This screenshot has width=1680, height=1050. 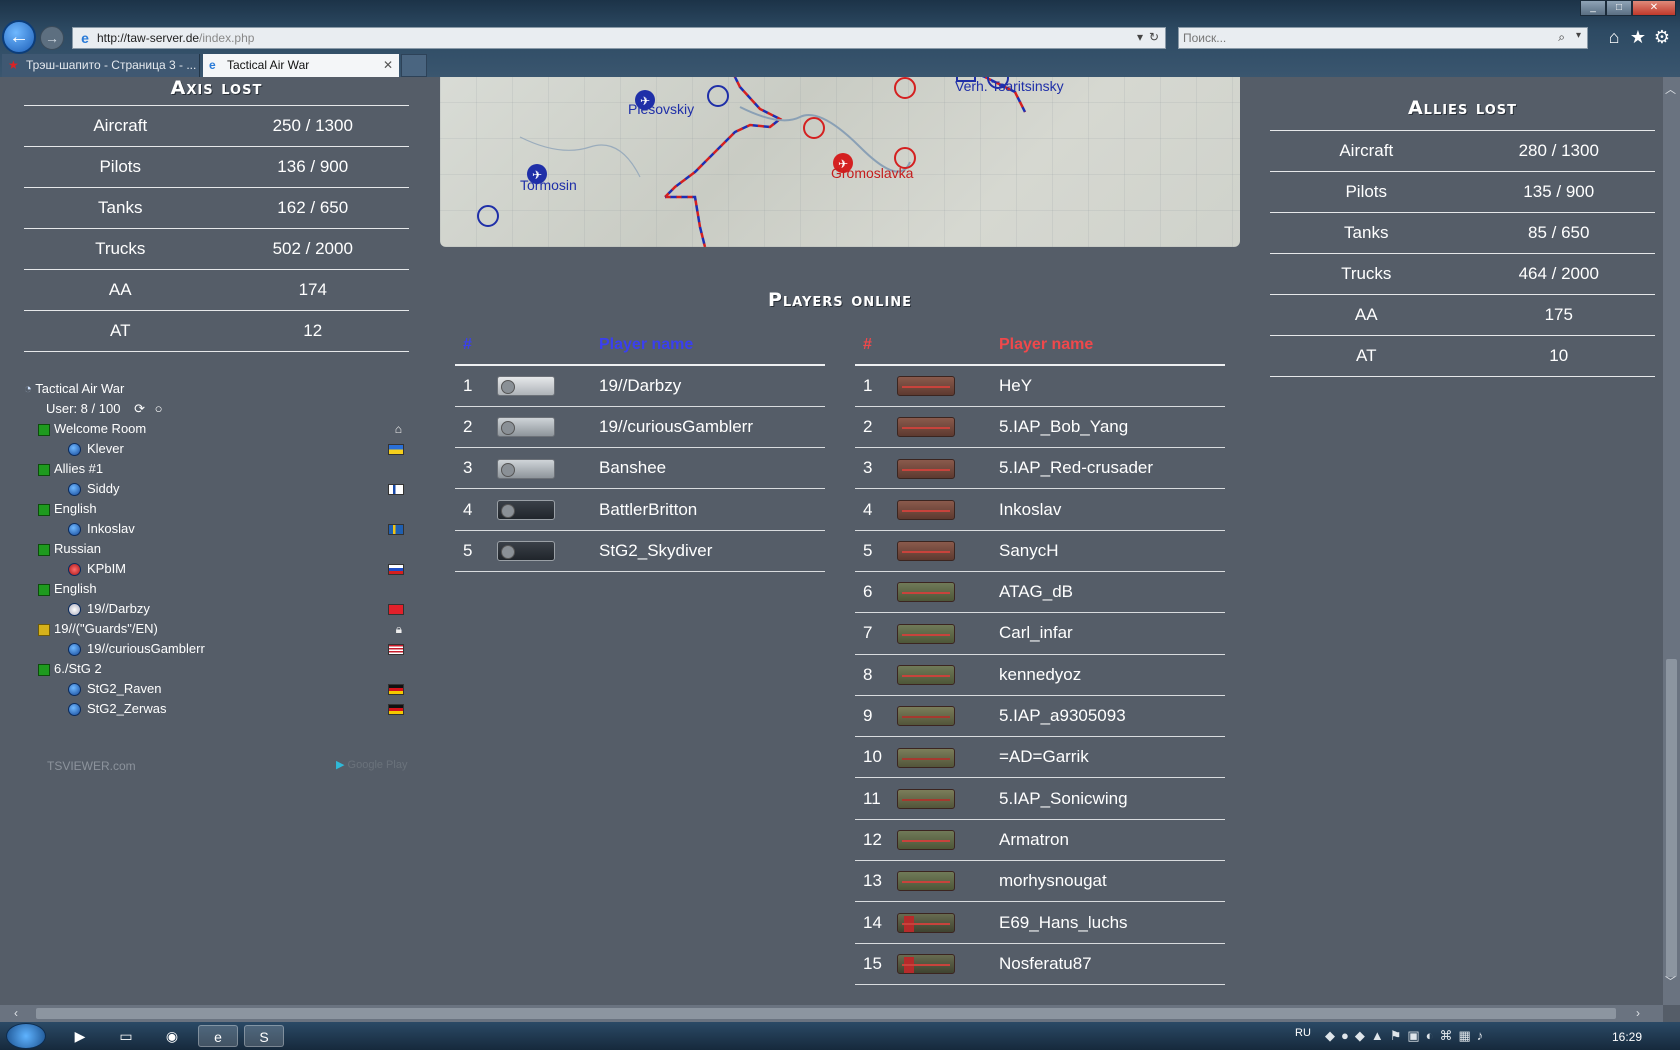 I want to click on tsviewer-link: TSVIEWER.com, so click(x=91, y=766).